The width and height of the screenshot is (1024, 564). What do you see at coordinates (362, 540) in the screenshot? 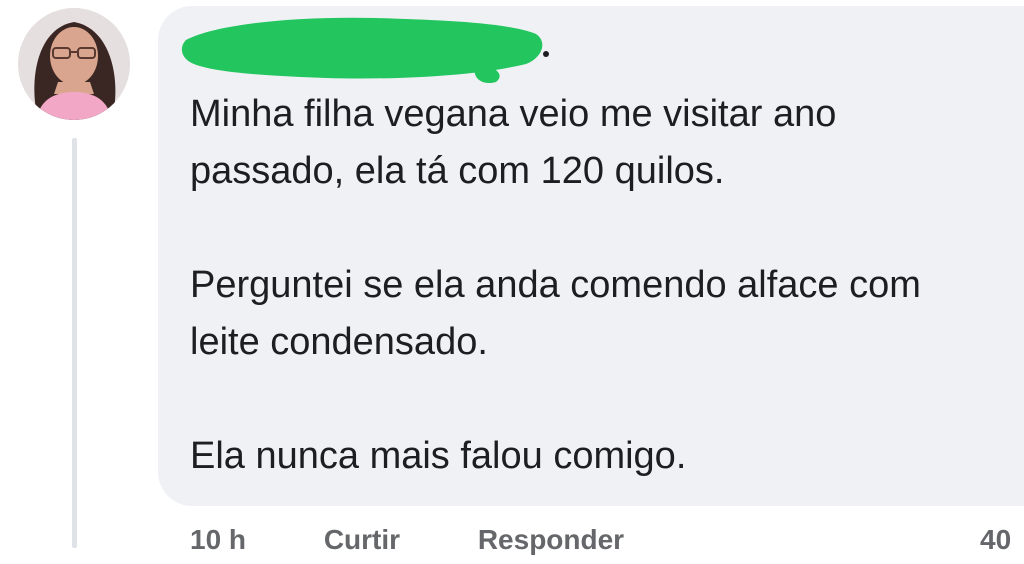
I see `like-button: Curtir` at bounding box center [362, 540].